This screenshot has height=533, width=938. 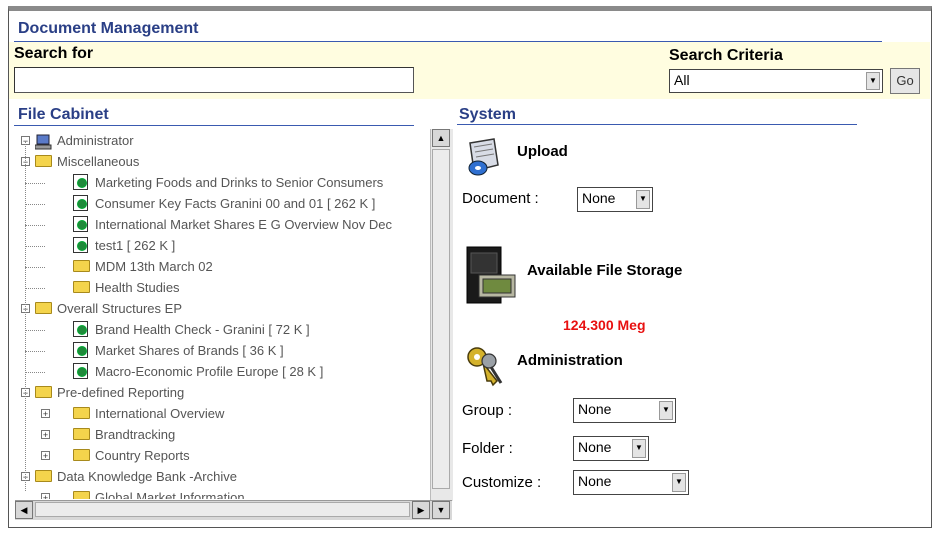 What do you see at coordinates (95, 140) in the screenshot?
I see `tree-item-label: Administrator` at bounding box center [95, 140].